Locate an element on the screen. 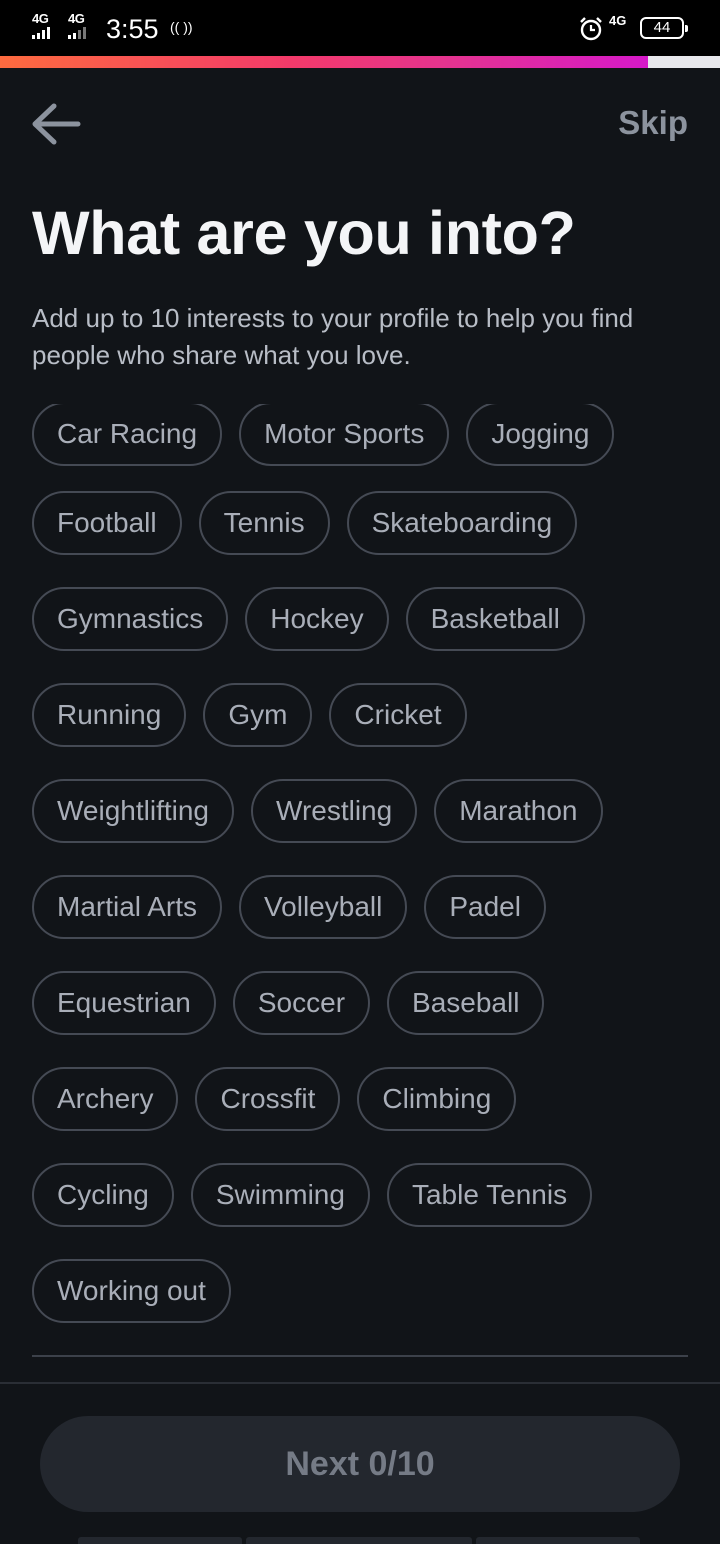 The image size is (720, 1544). chip-row: Weightlifting Wrestling Marathon is located at coordinates (317, 811).